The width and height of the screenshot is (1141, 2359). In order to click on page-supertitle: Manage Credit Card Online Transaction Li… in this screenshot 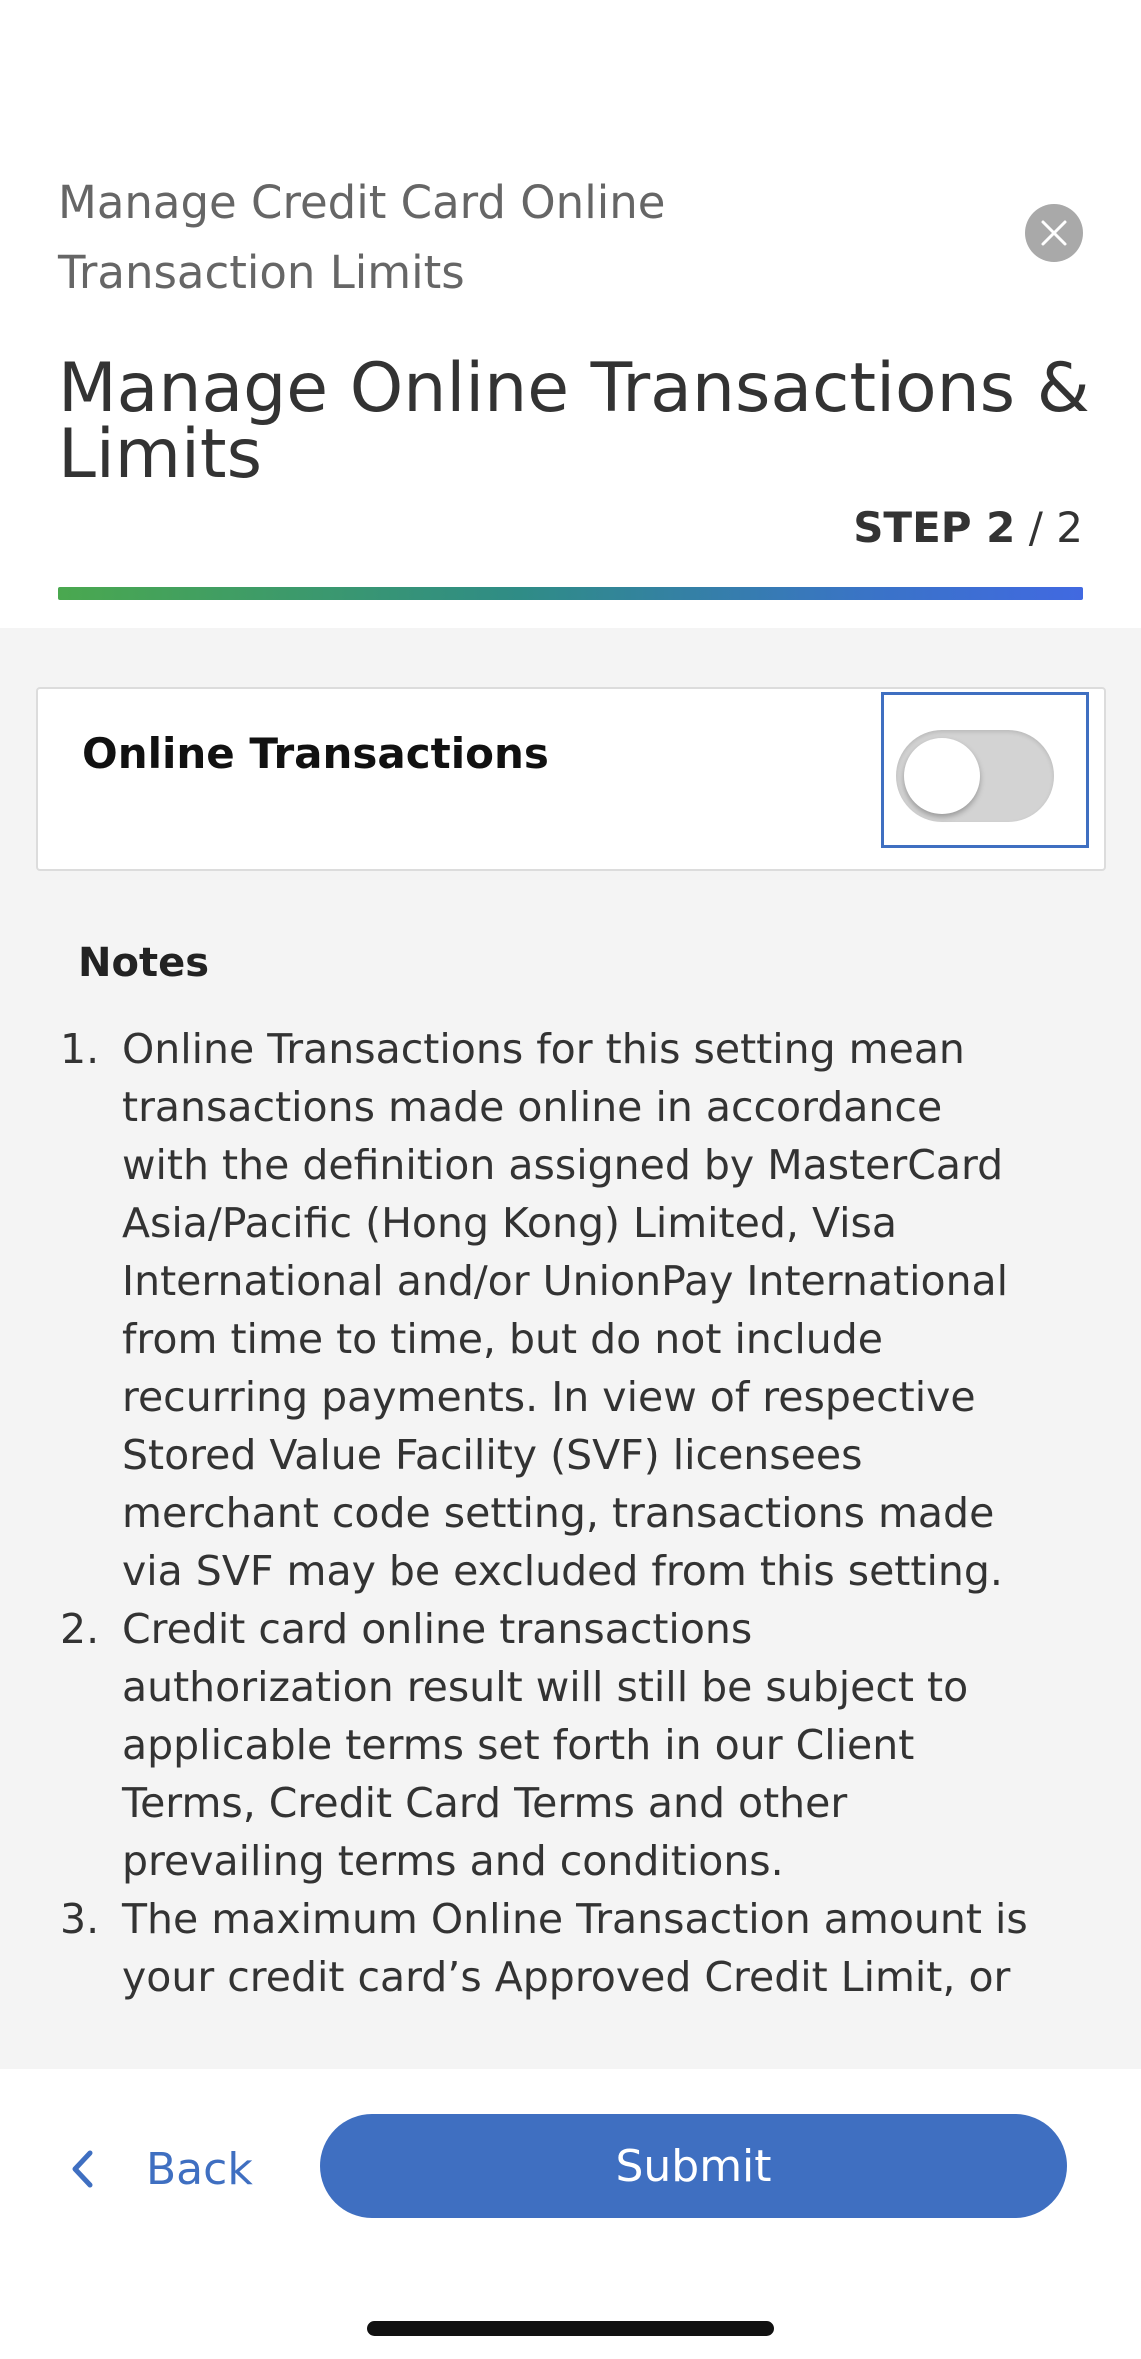, I will do `click(362, 237)`.